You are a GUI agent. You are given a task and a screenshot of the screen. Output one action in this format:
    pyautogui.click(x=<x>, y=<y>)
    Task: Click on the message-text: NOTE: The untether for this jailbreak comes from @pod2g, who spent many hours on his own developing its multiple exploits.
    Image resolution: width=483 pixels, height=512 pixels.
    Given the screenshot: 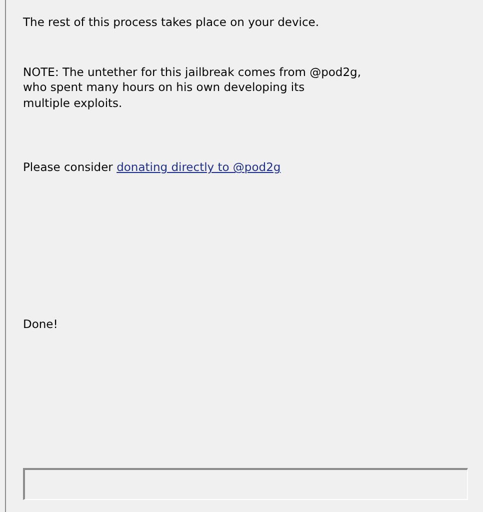 What is the action you would take?
    pyautogui.click(x=192, y=87)
    